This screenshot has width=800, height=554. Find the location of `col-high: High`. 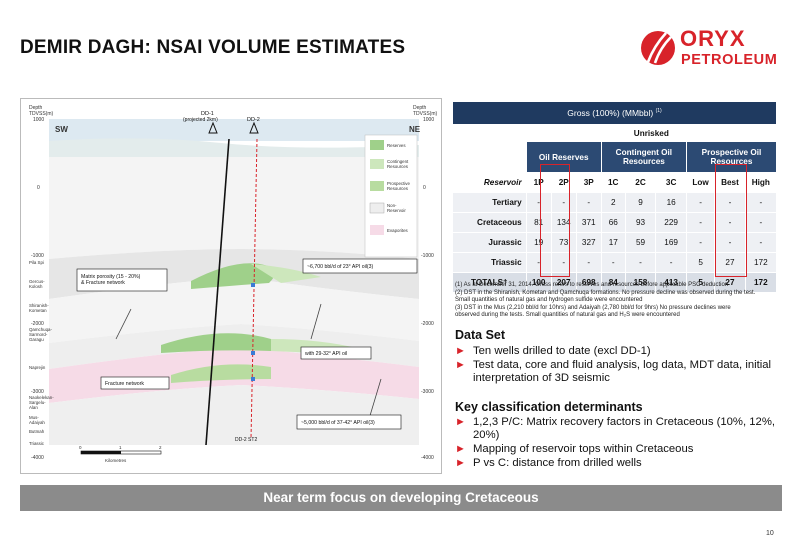

col-high: High is located at coordinates (761, 182).